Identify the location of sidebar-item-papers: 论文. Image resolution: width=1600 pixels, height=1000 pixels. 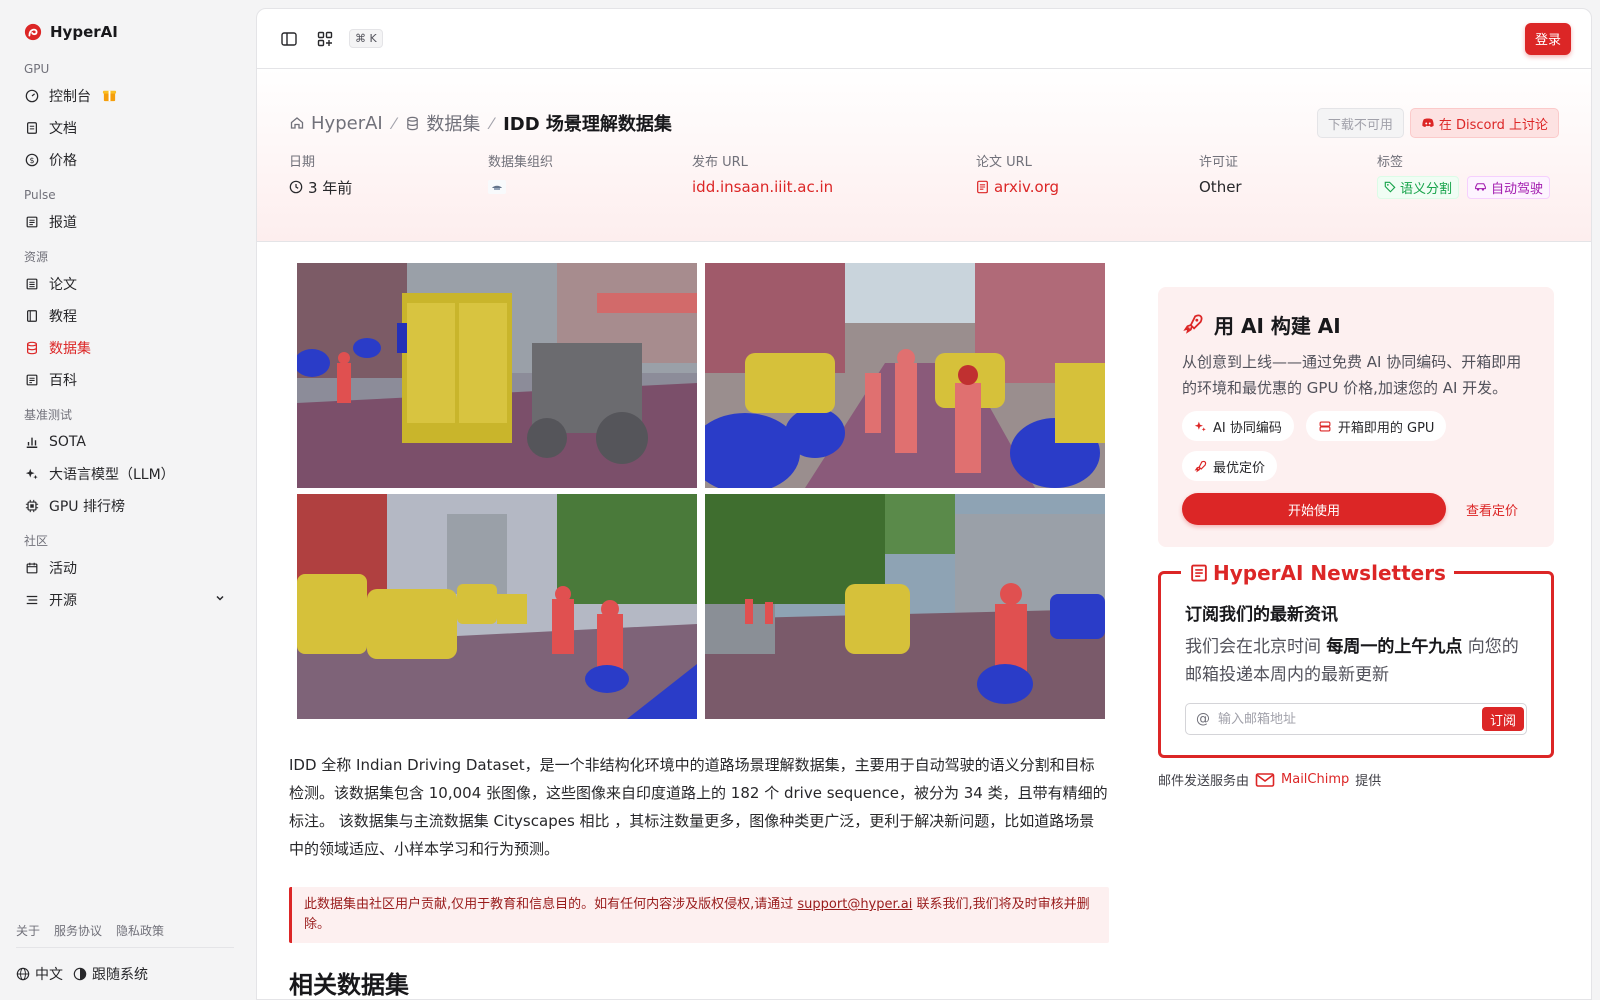
(125, 284).